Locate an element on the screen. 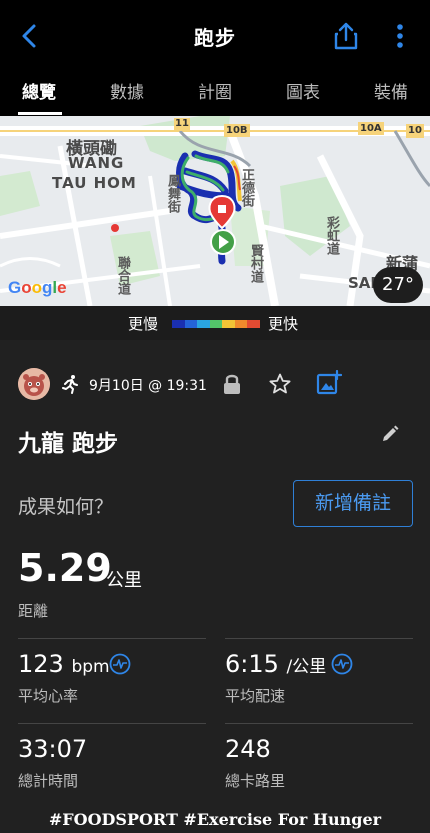 This screenshot has height=833, width=430. legend-color-bar is located at coordinates (216, 324).